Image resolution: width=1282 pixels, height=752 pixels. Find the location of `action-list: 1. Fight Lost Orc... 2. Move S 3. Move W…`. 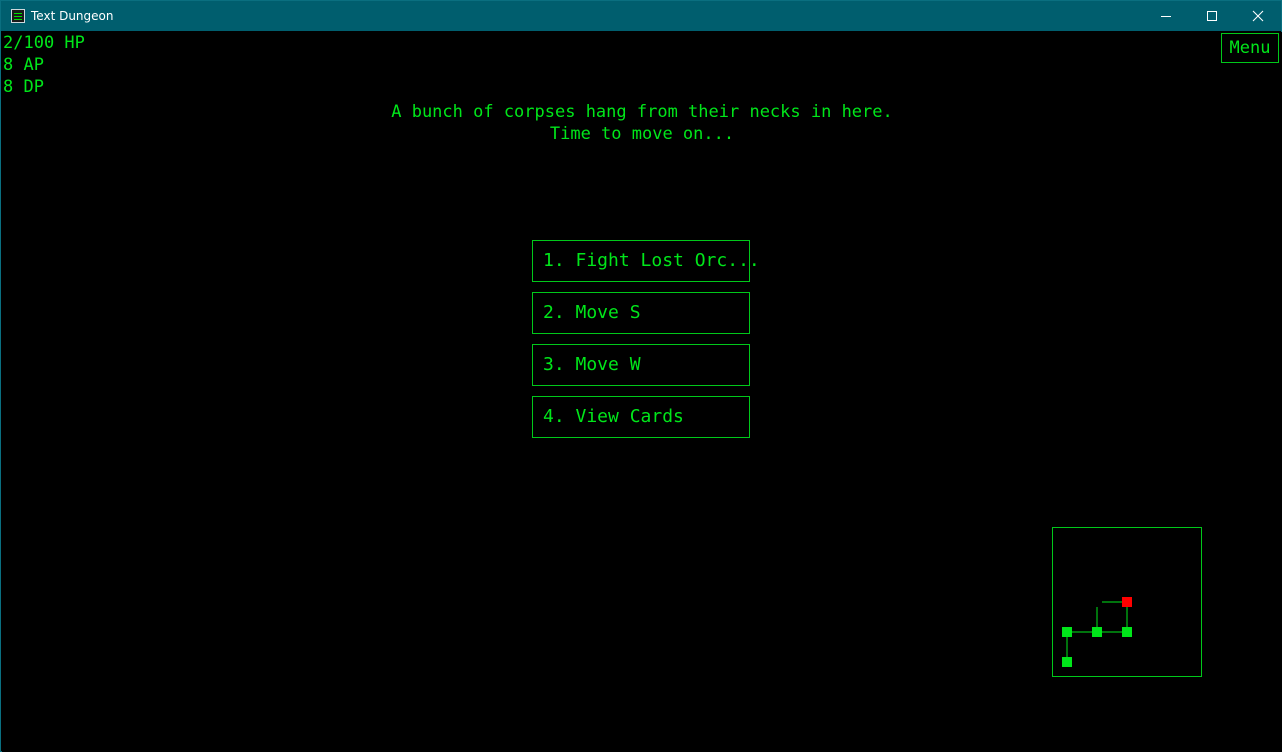

action-list: 1. Fight Lost Orc... 2. Move S 3. Move W… is located at coordinates (646, 344).